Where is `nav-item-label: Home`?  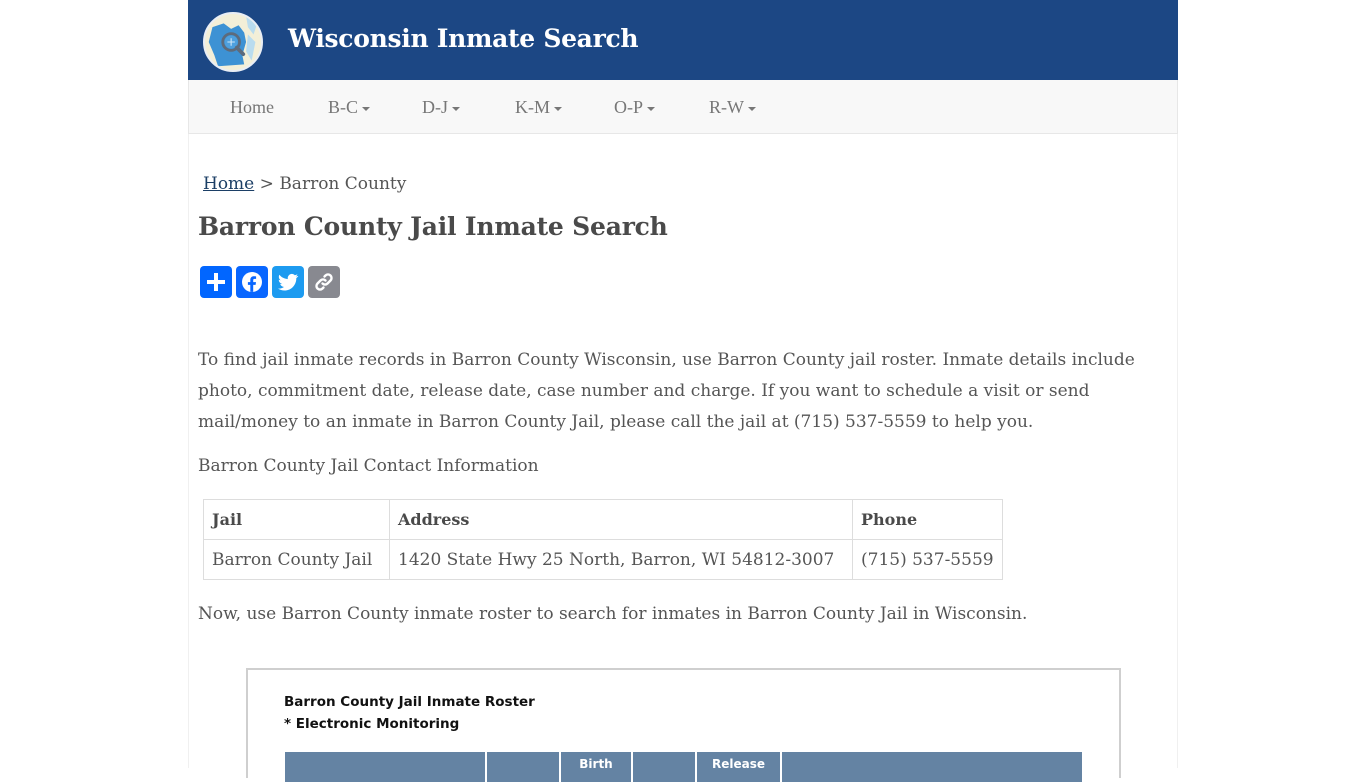
nav-item-label: Home is located at coordinates (252, 107).